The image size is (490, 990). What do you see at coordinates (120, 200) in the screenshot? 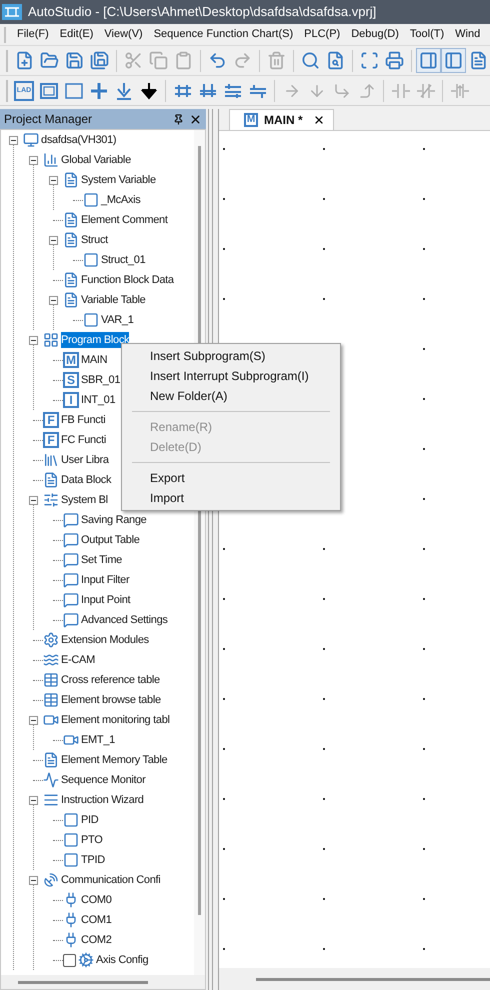
I see `tree-item: _McAxis` at bounding box center [120, 200].